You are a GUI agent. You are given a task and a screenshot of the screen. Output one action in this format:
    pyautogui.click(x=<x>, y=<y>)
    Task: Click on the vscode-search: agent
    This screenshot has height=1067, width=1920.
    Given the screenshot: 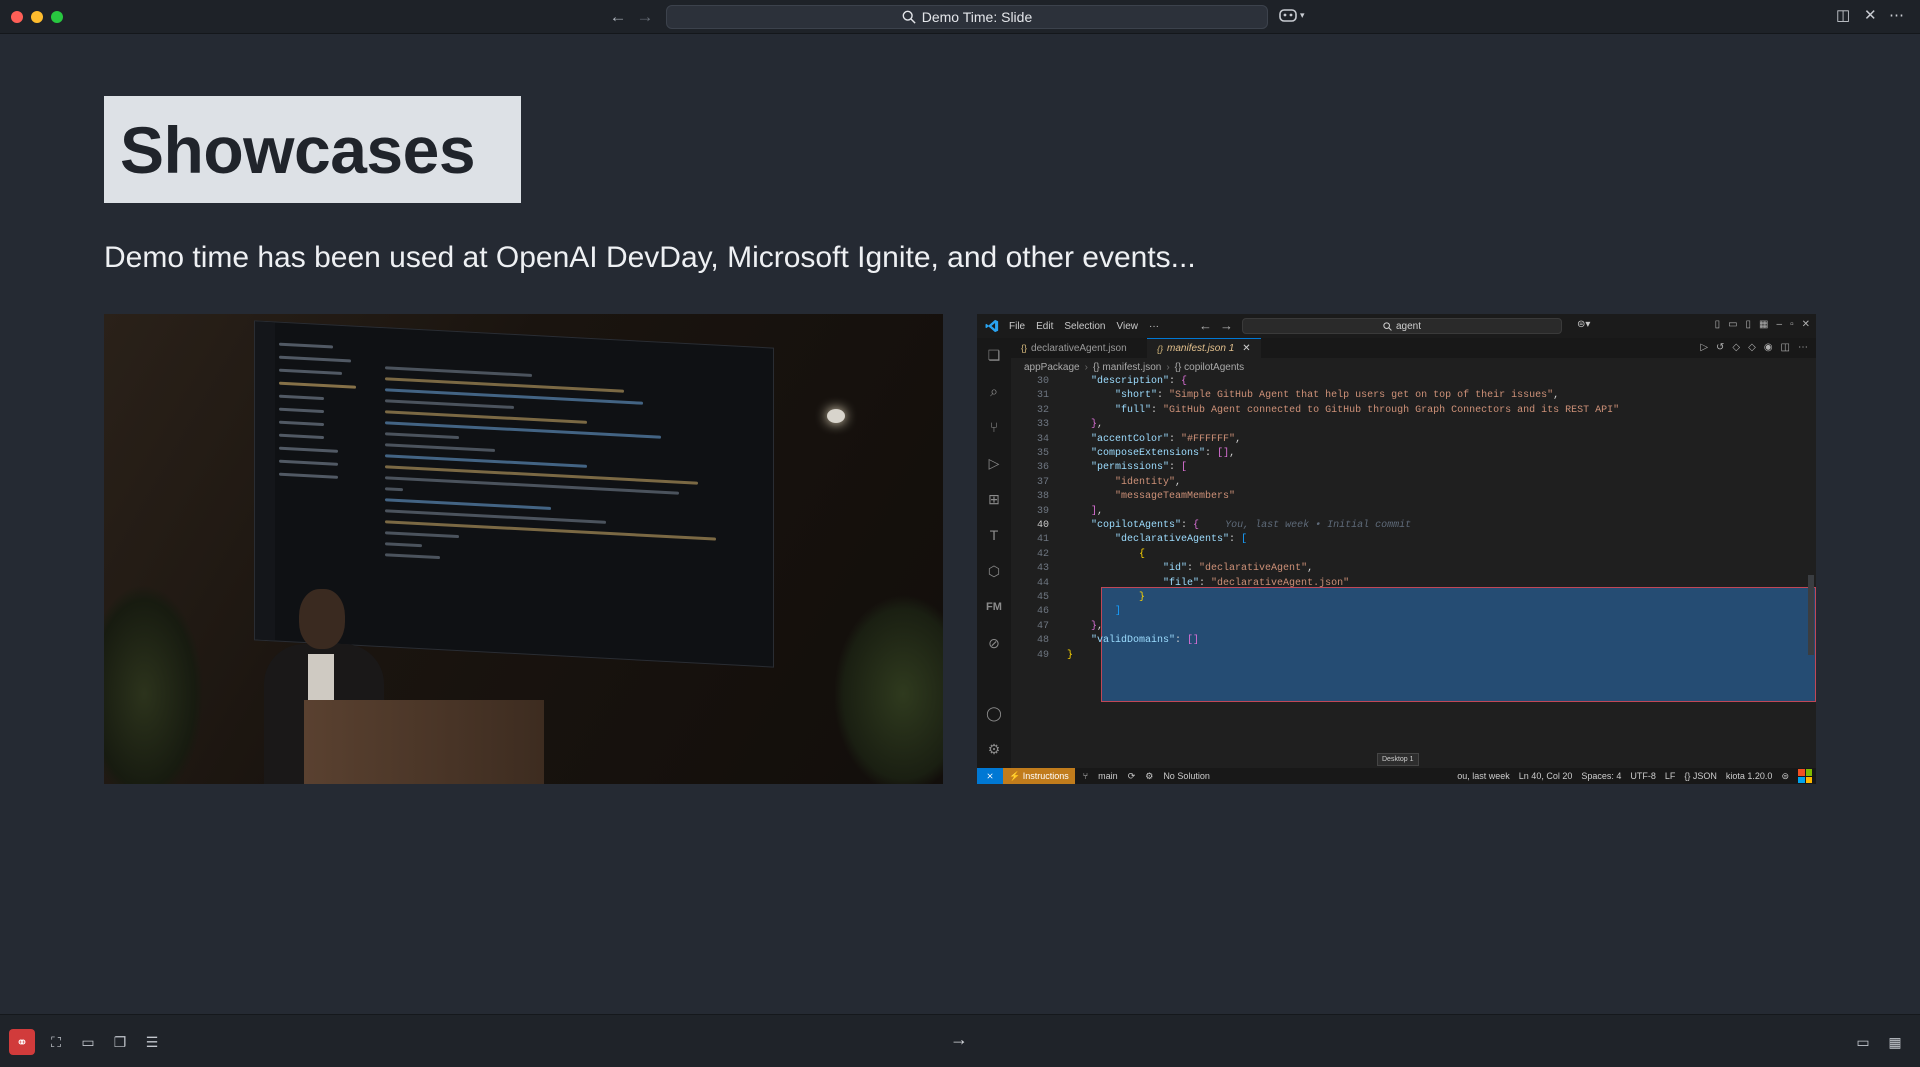 What is the action you would take?
    pyautogui.click(x=1402, y=326)
    